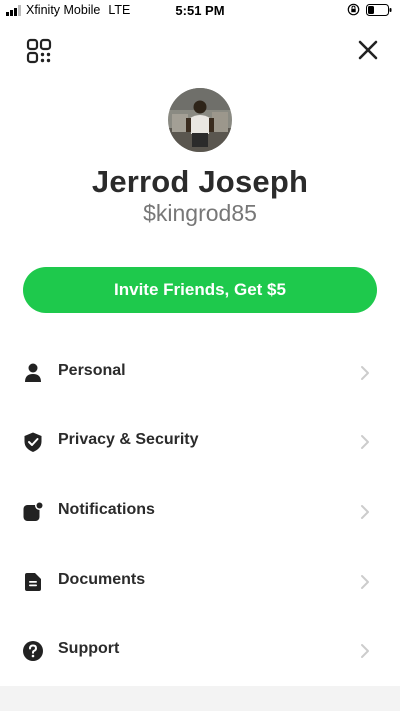  I want to click on status-bar: Xfinity Mobile LTE 5:51 PM, so click(200, 11).